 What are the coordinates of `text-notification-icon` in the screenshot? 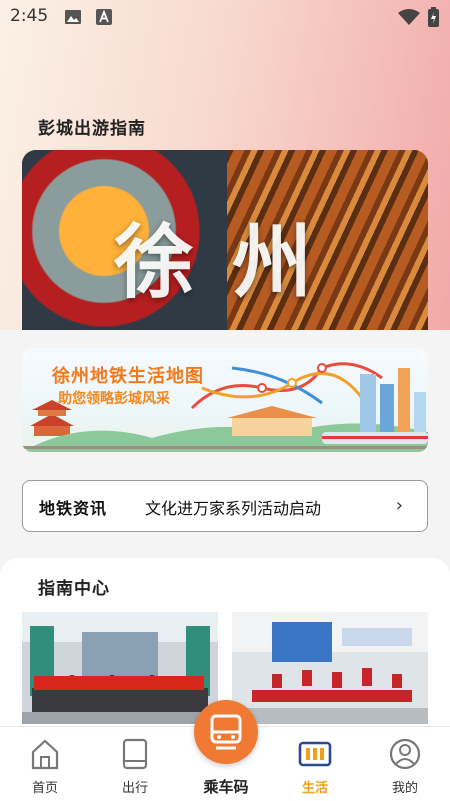 It's located at (104, 19).